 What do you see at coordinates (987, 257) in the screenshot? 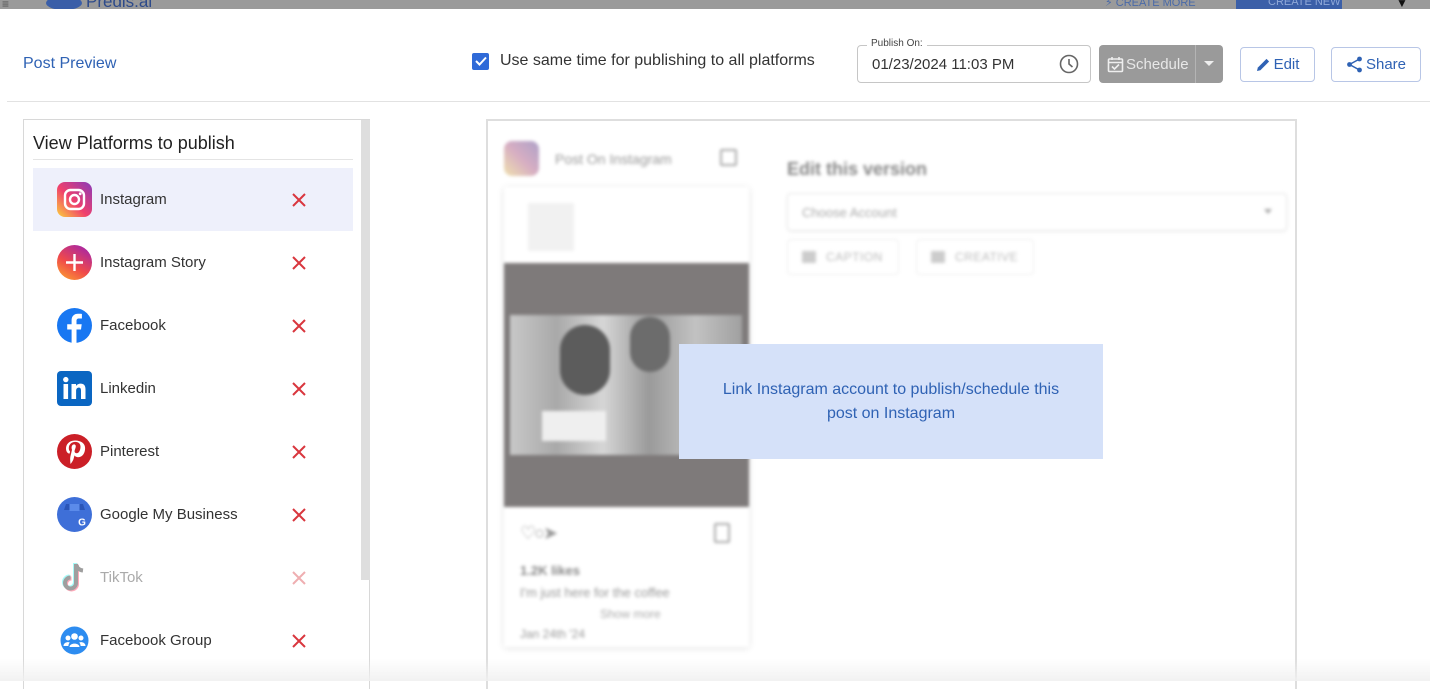
I see `tab-creative-label: CREATIVE` at bounding box center [987, 257].